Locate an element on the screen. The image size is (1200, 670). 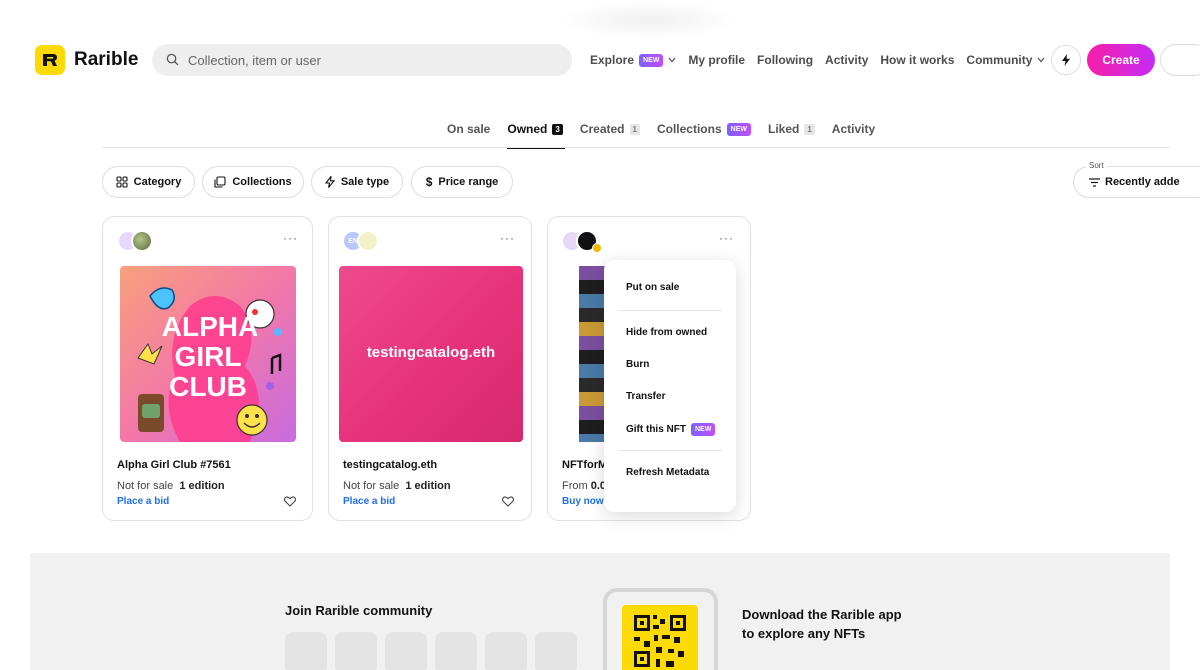
art-text: CLUB is located at coordinates (208, 386).